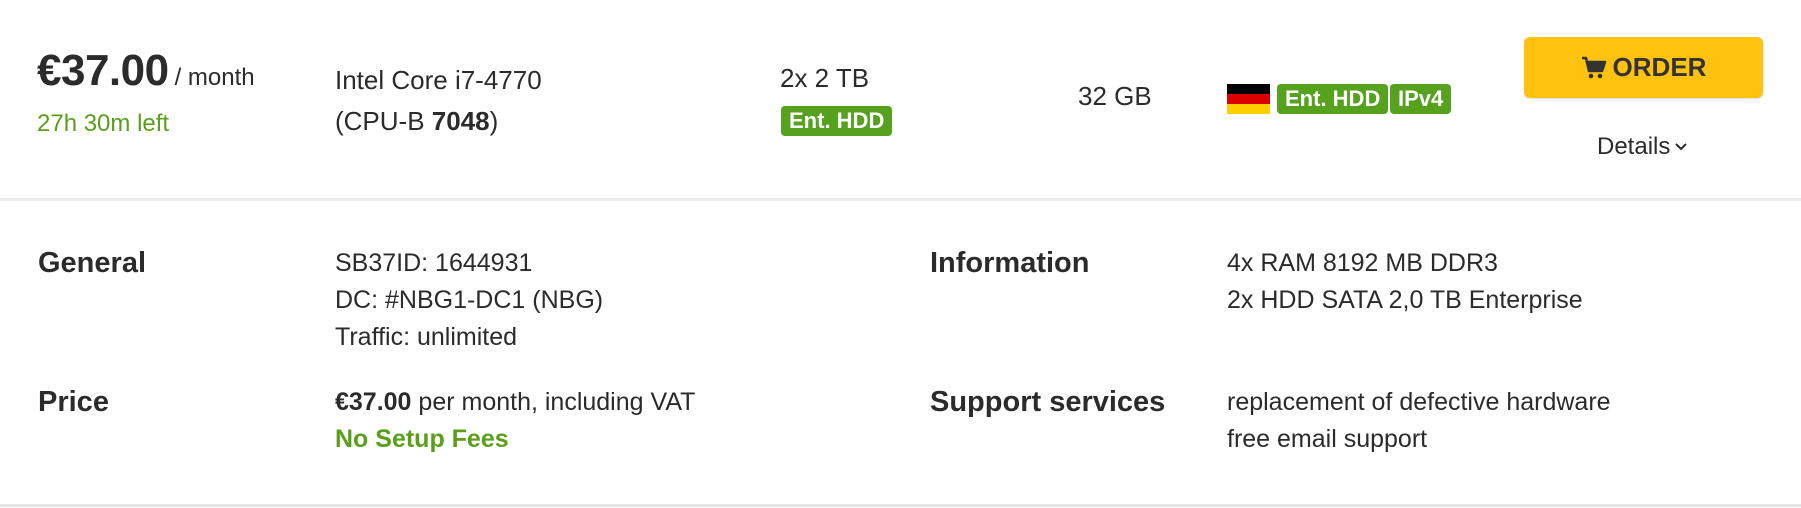  Describe the element at coordinates (73, 402) in the screenshot. I see `price-label: Price` at that location.